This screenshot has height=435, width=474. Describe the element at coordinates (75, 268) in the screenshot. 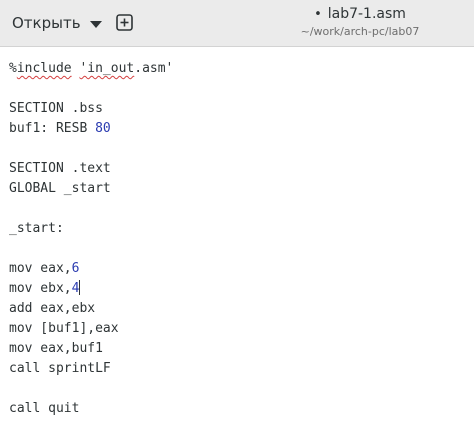

I see `number-literal: 6` at that location.